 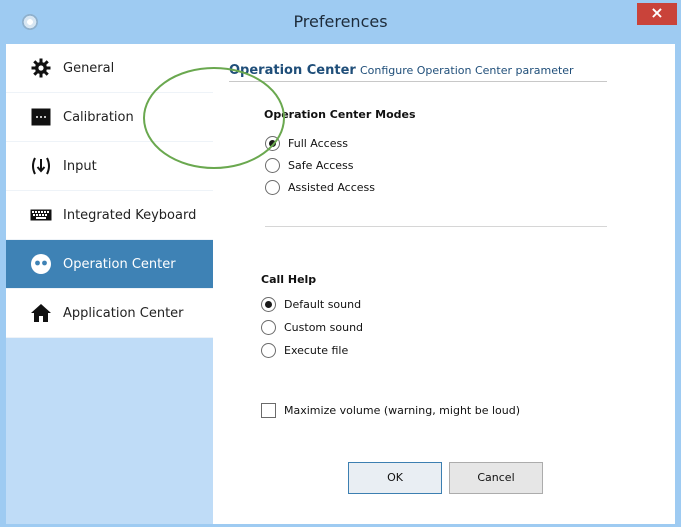 I want to click on sidebar-item-calibration: Calibration, so click(x=109, y=117).